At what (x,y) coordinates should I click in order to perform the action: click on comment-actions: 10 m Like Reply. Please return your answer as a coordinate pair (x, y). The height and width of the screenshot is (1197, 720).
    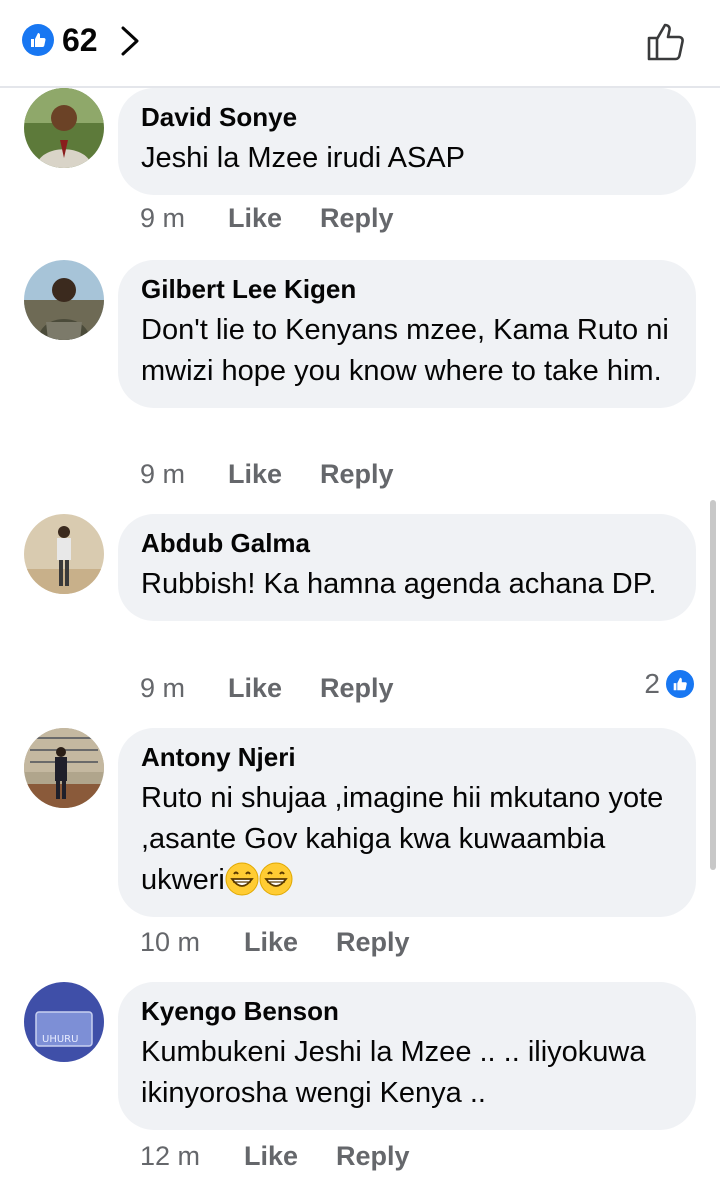
    Looking at the image, I should click on (275, 942).